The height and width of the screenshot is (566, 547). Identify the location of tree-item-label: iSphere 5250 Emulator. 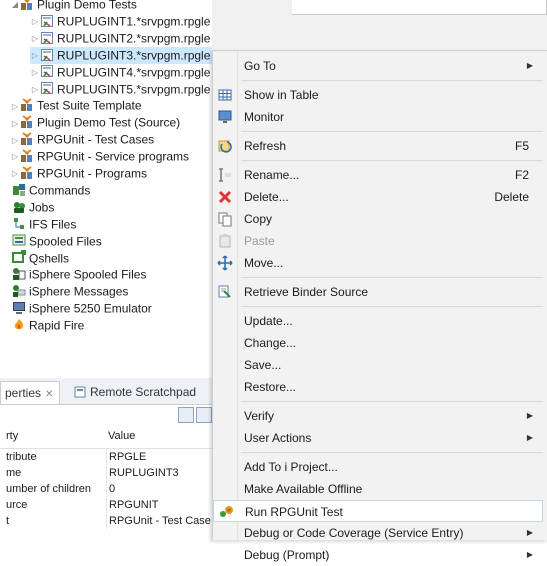
(90, 308).